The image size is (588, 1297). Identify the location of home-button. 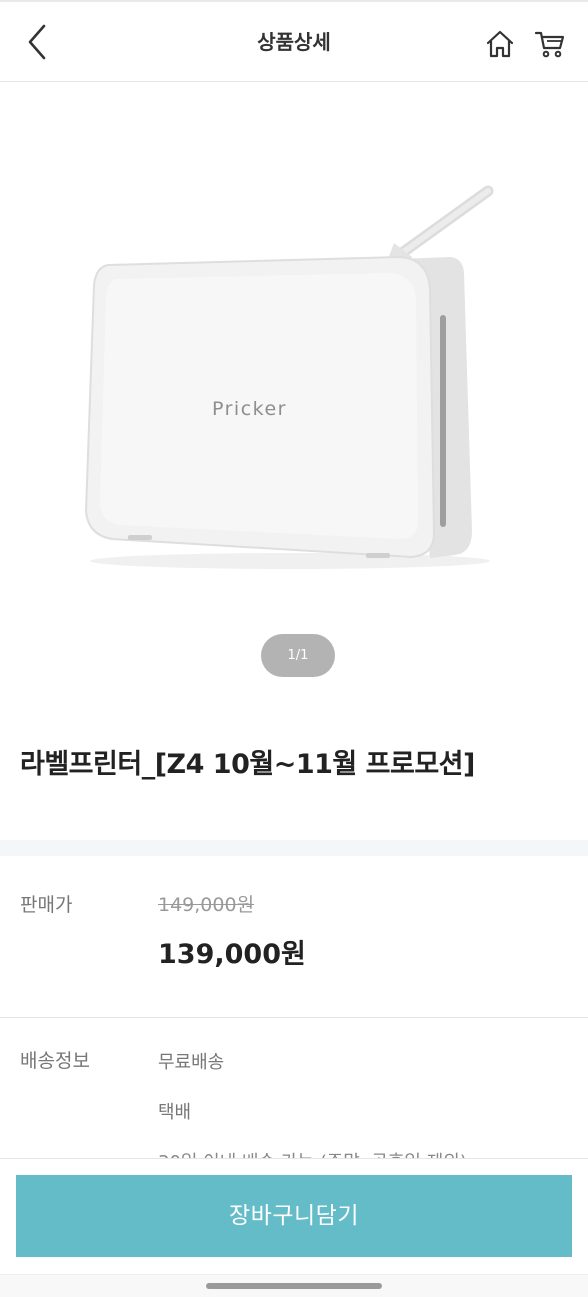
(500, 44).